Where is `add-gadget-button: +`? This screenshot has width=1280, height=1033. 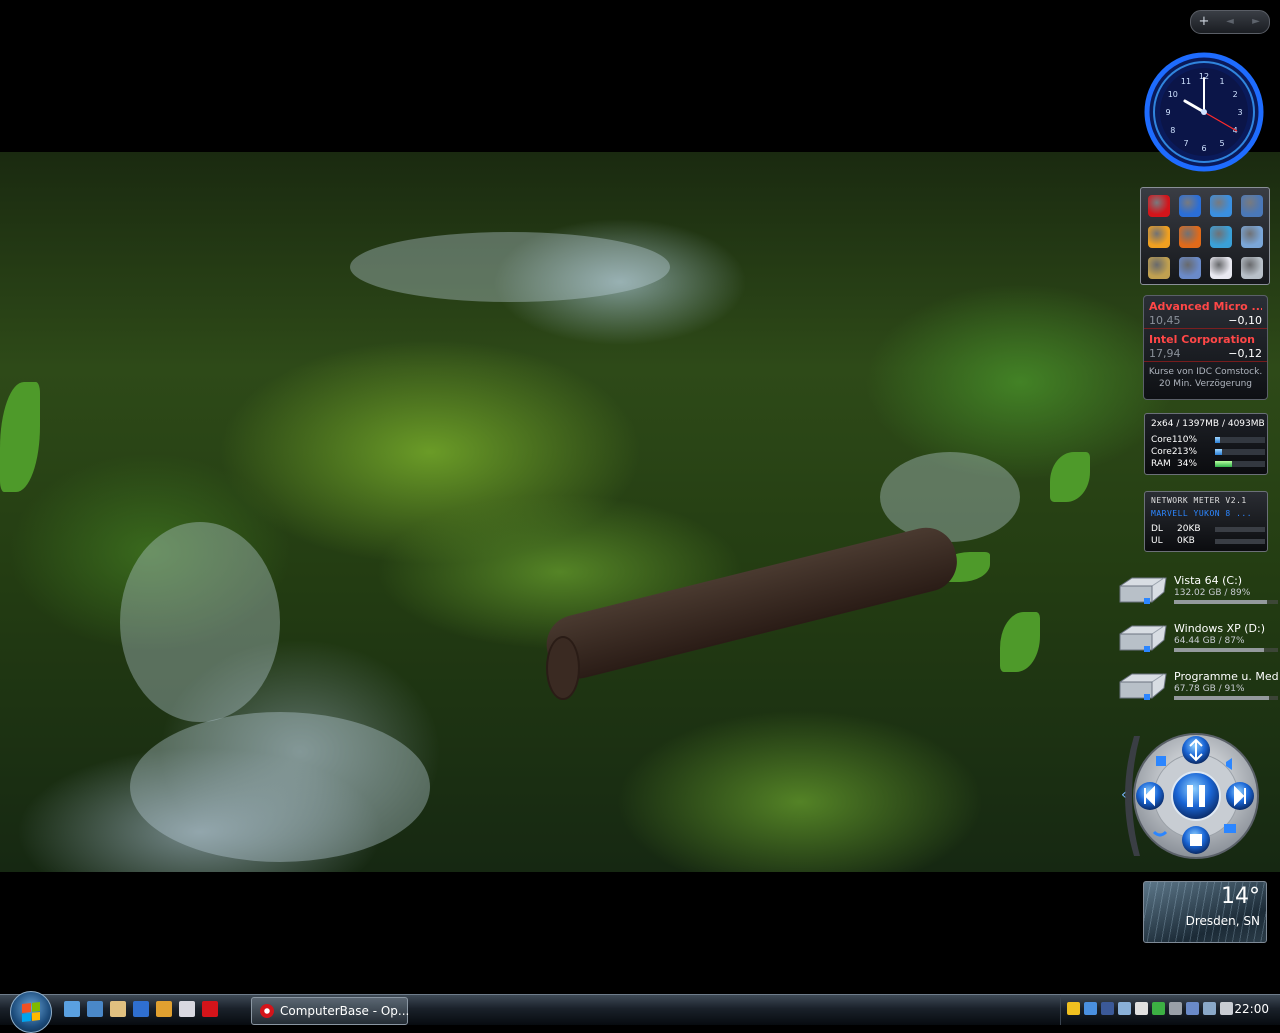
add-gadget-button: + is located at coordinates (1204, 22).